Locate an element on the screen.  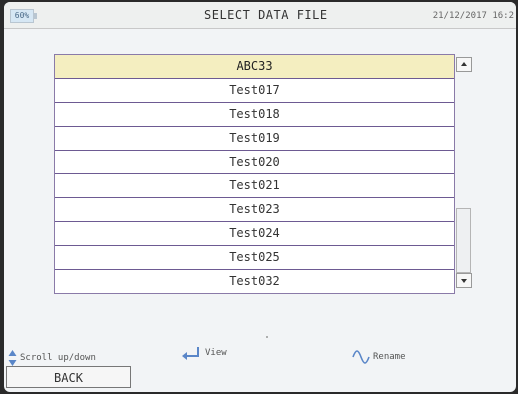
enter-arrow-icon is located at coordinates (190, 353).